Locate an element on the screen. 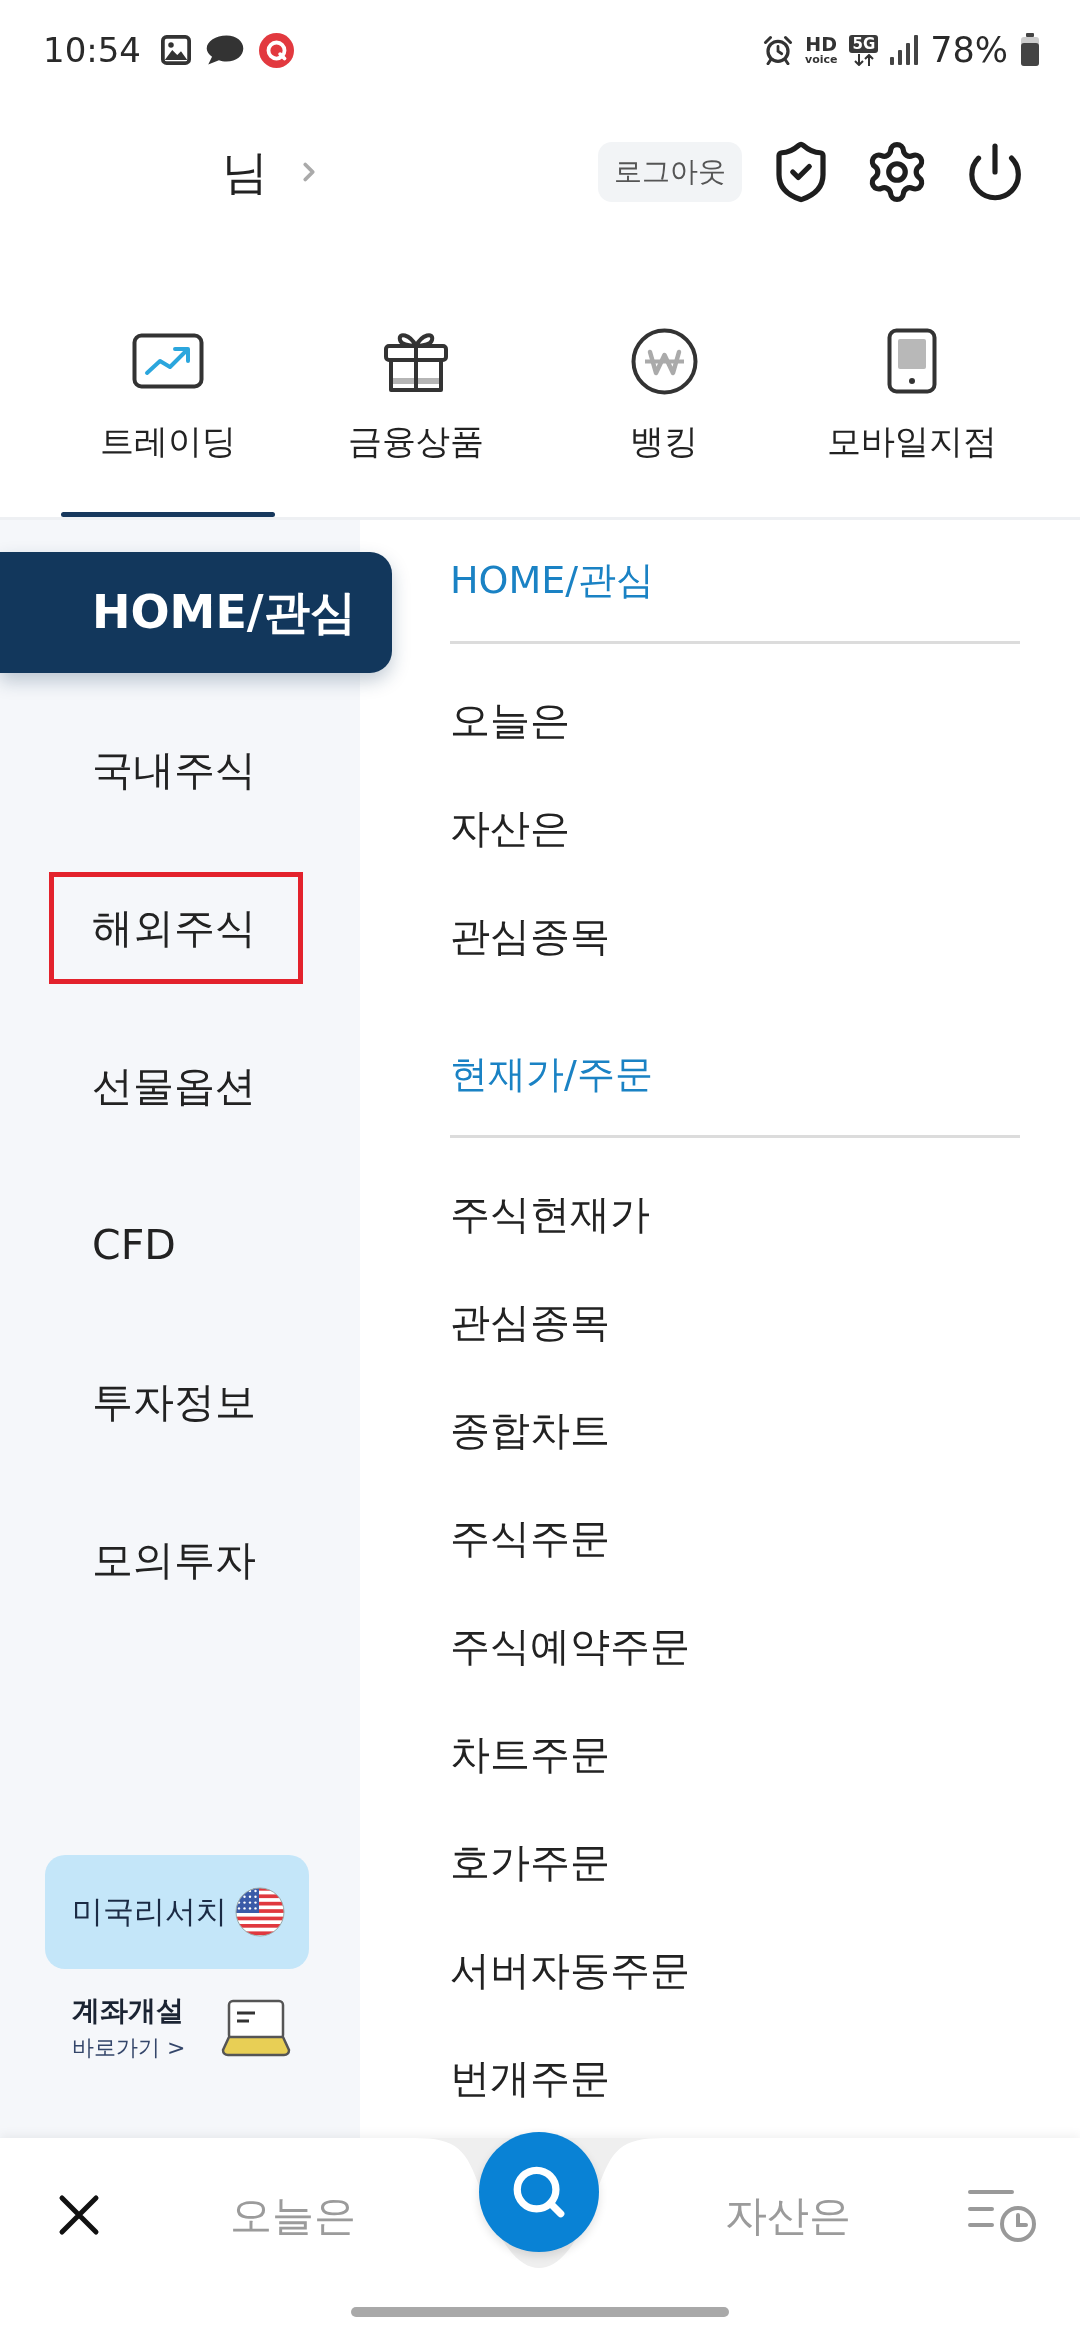 This screenshot has width=1080, height=2340. voice-label: voice is located at coordinates (821, 59).